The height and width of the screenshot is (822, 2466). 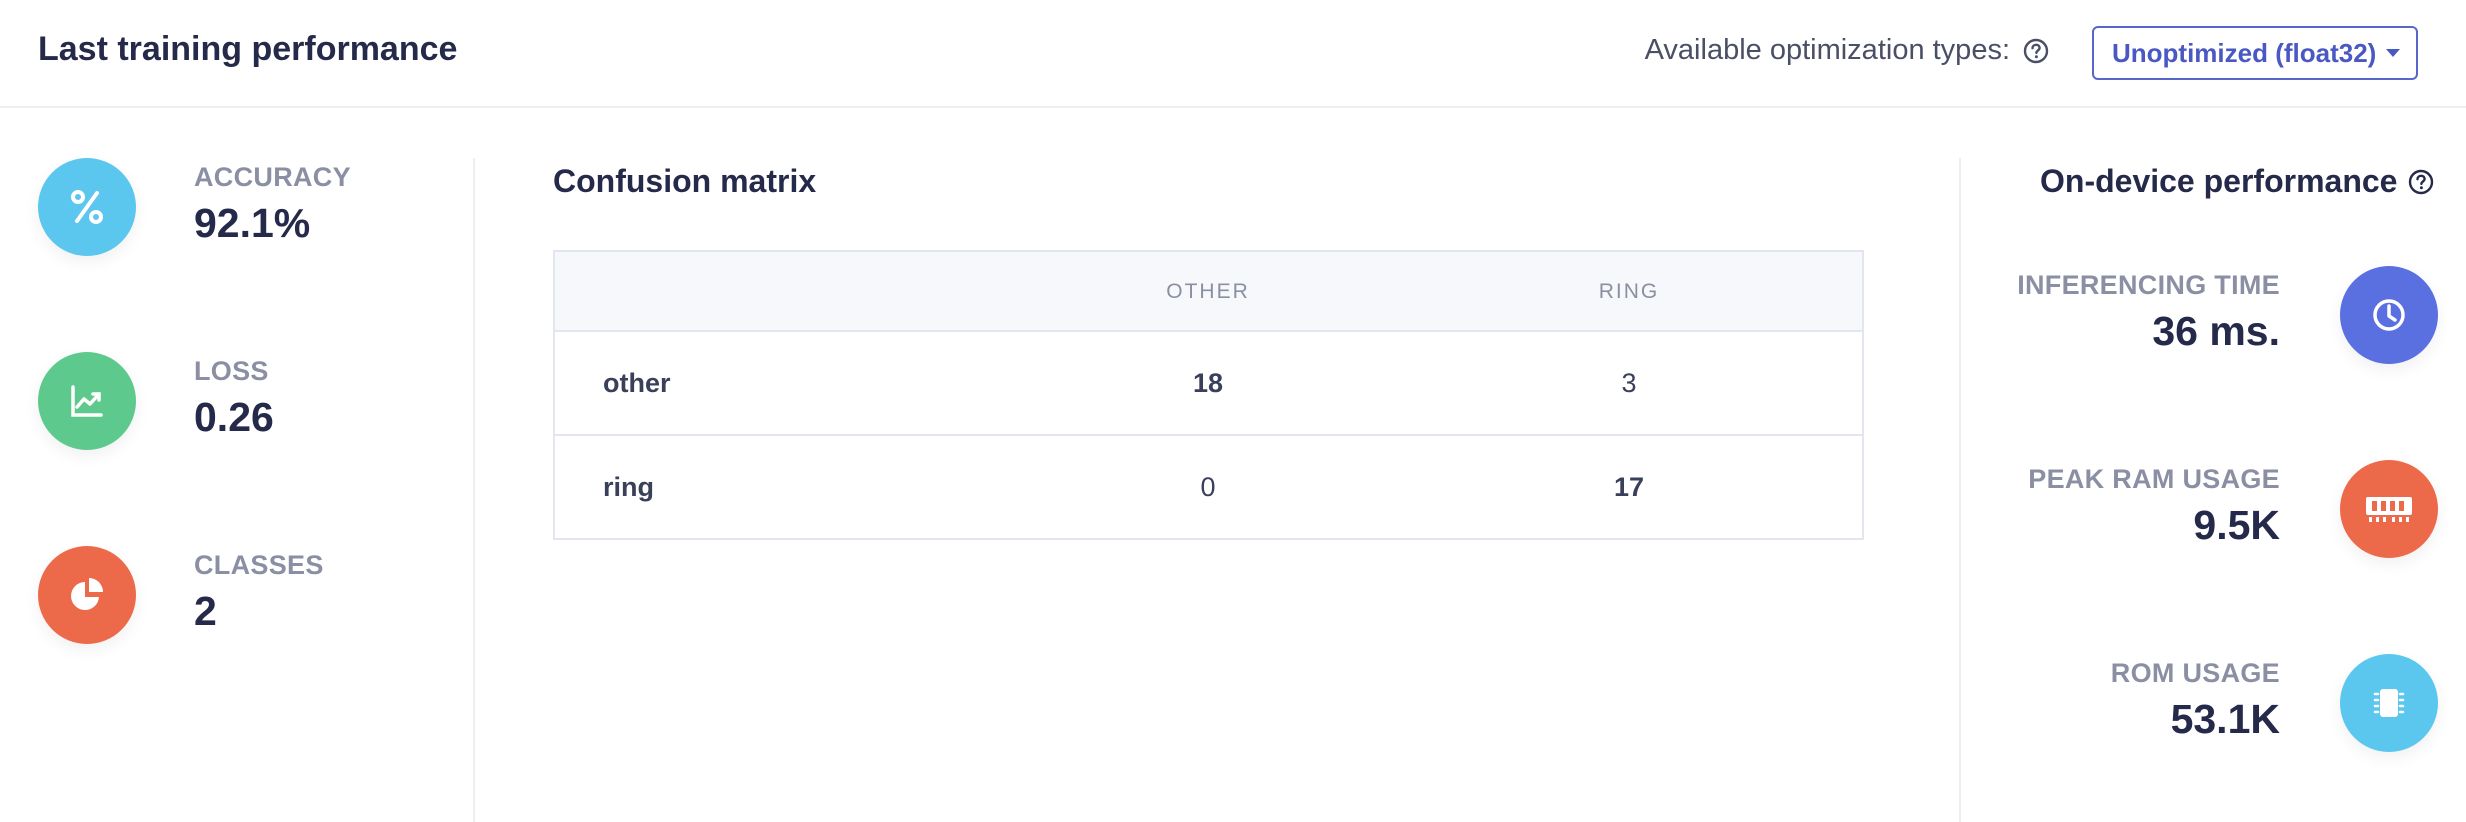 I want to click on loss-value: 0.26, so click(x=234, y=417).